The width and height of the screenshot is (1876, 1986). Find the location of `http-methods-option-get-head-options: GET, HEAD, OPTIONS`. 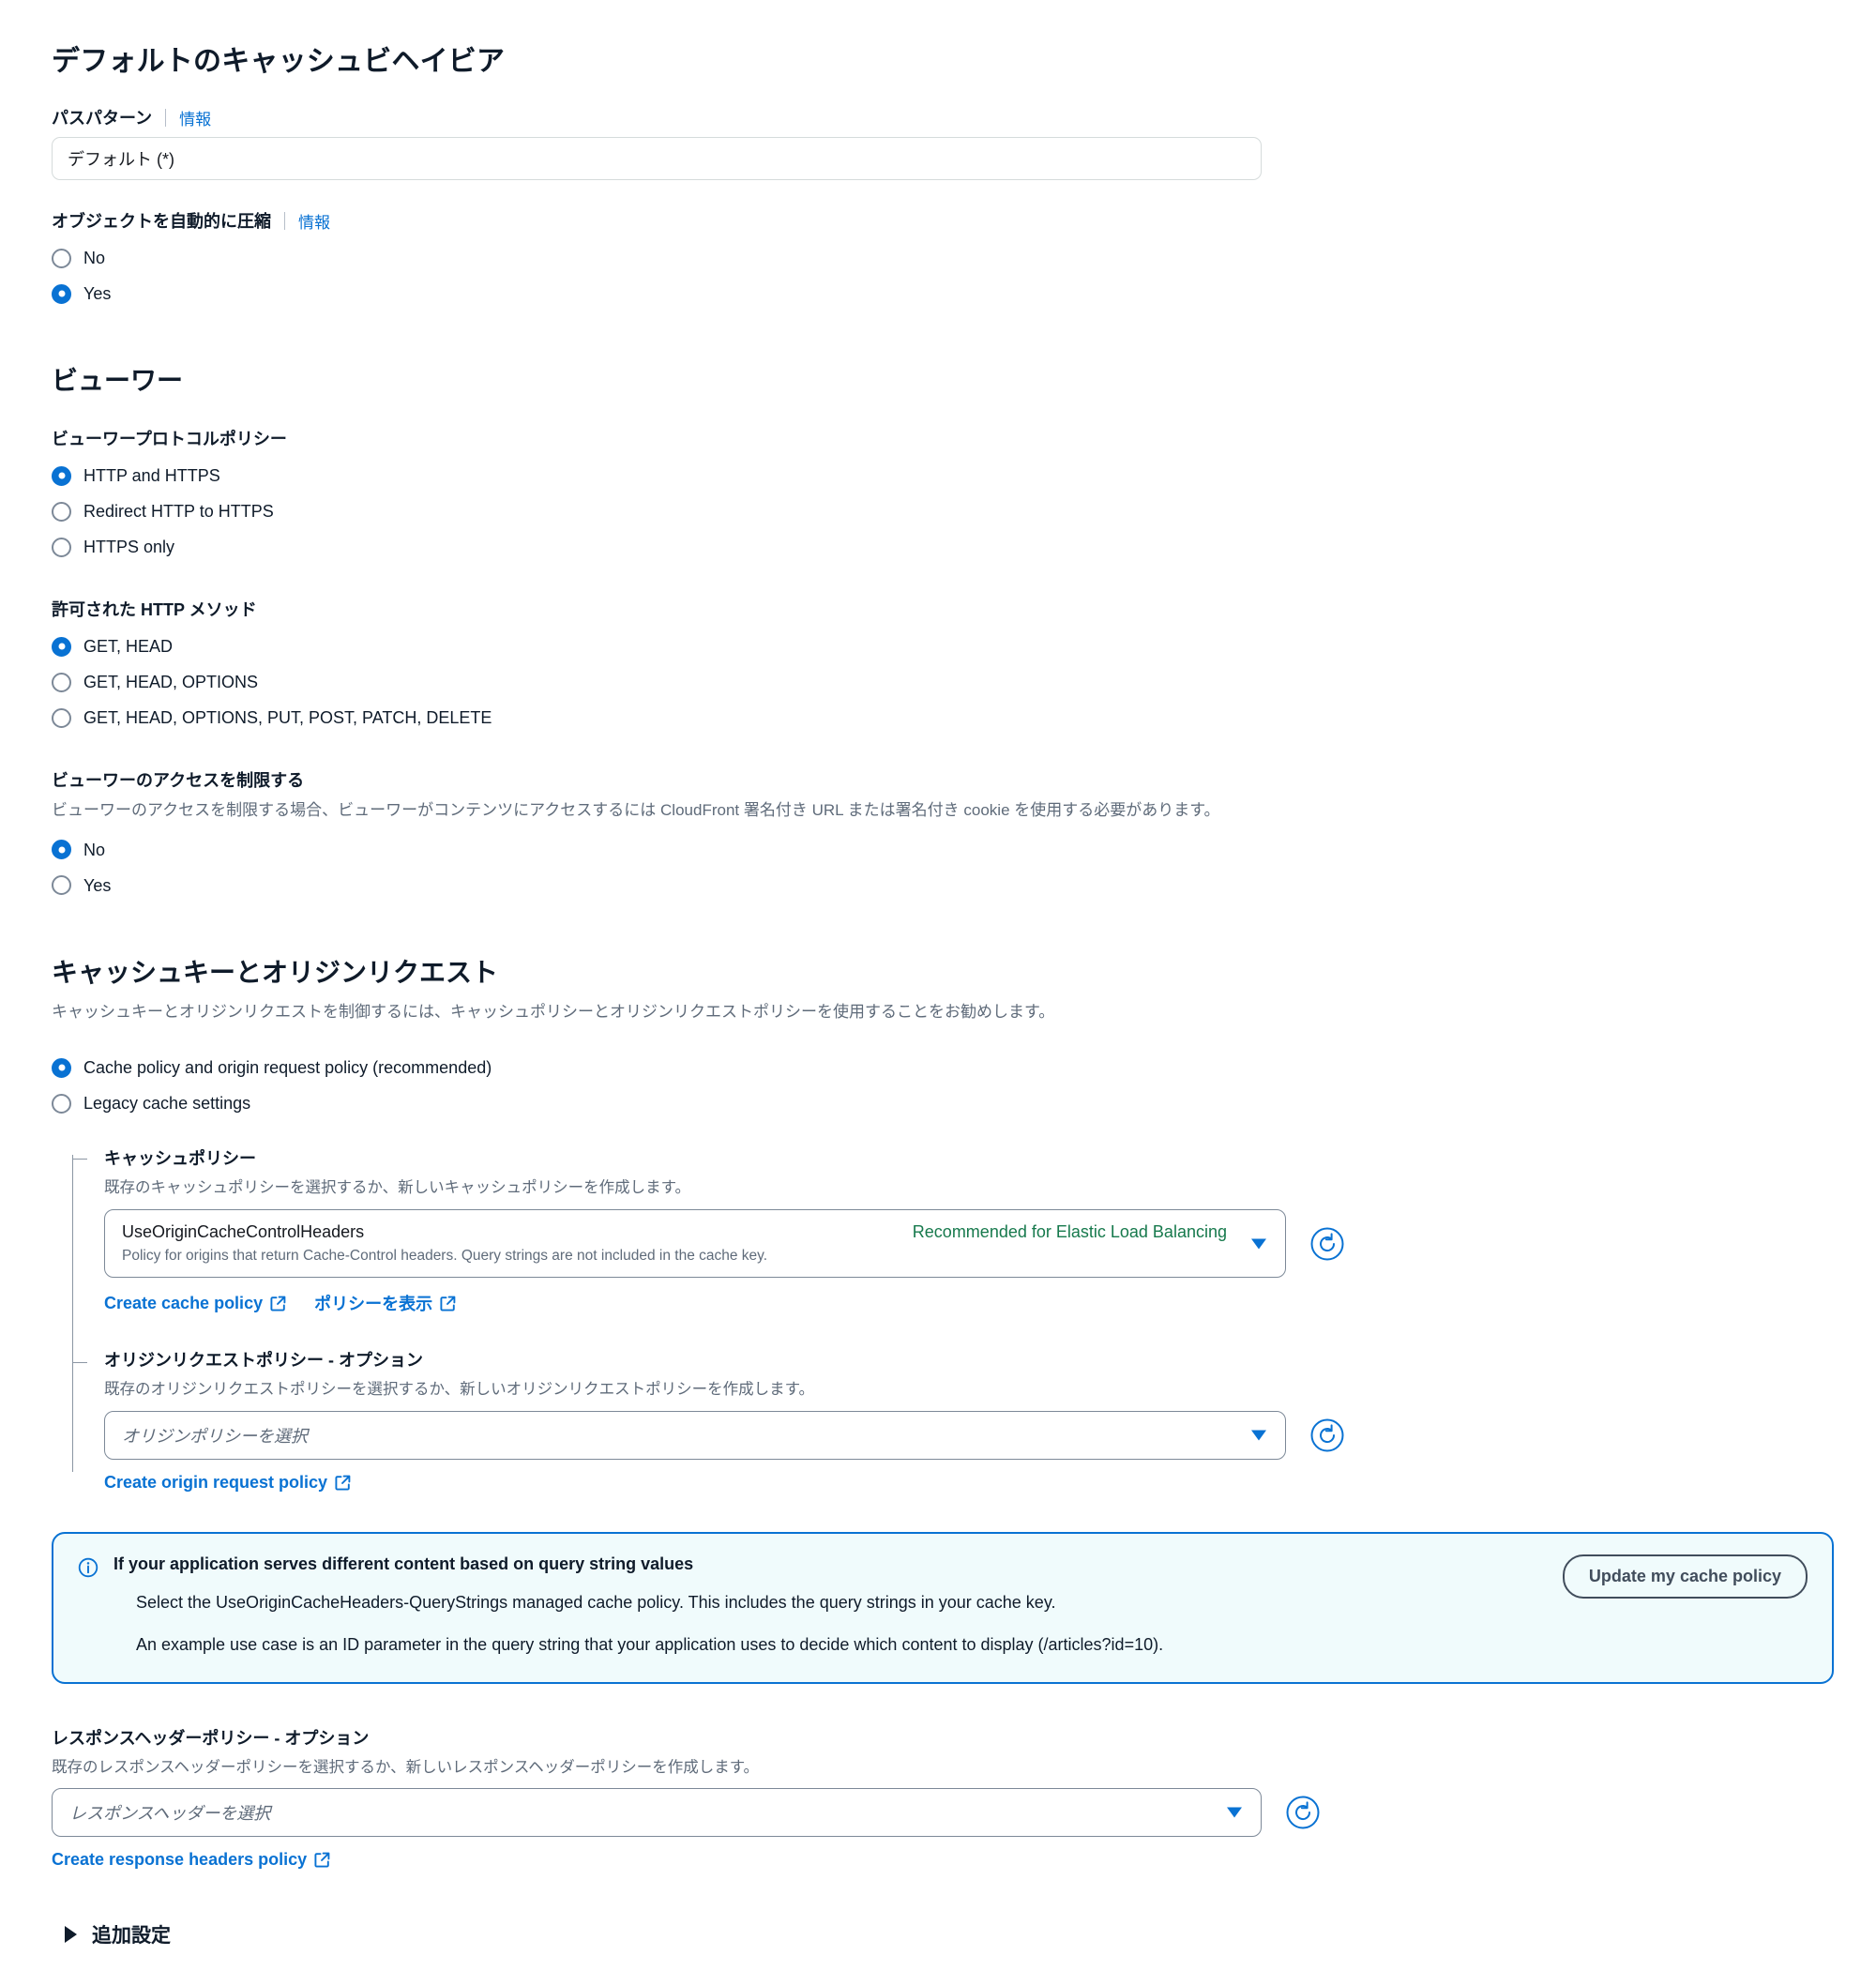

http-methods-option-get-head-options: GET, HEAD, OPTIONS is located at coordinates (938, 682).